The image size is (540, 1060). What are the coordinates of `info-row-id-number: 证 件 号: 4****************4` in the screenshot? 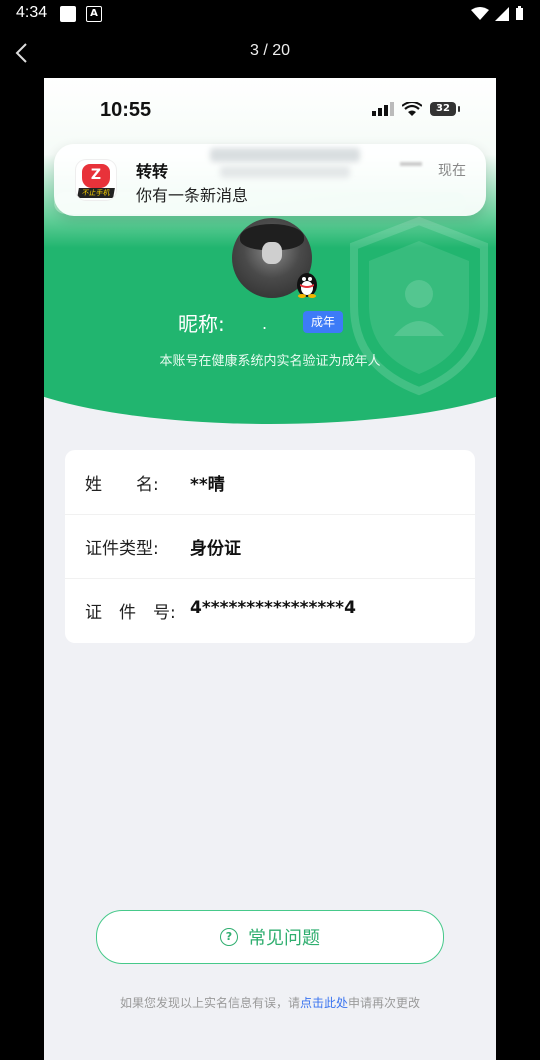 It's located at (270, 610).